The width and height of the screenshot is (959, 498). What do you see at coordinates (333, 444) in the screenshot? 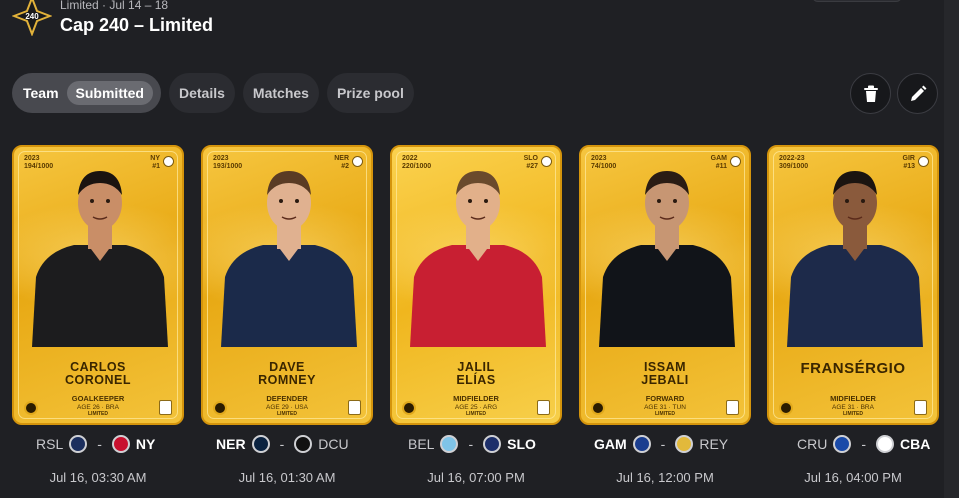
I see `away-team-code: DCU` at bounding box center [333, 444].